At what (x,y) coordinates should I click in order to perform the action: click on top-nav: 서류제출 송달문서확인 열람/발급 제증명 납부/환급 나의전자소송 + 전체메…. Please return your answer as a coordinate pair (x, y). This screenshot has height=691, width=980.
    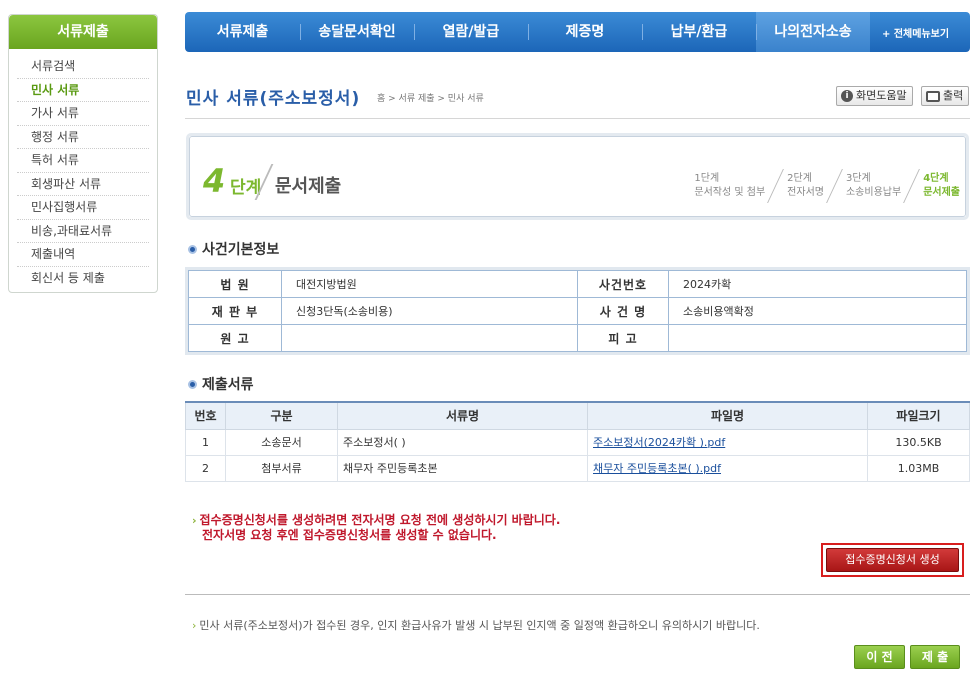
    Looking at the image, I should click on (577, 32).